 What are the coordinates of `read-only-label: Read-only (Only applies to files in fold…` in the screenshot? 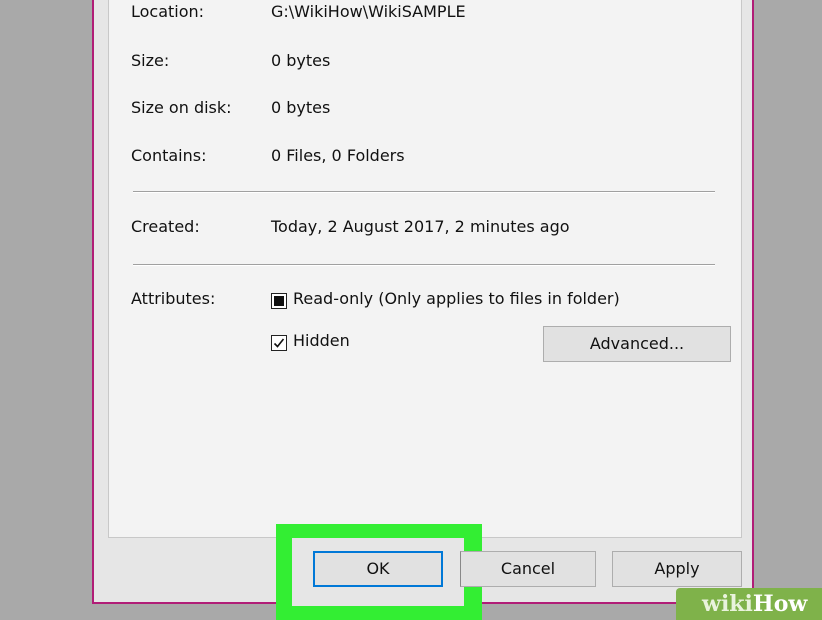 It's located at (456, 298).